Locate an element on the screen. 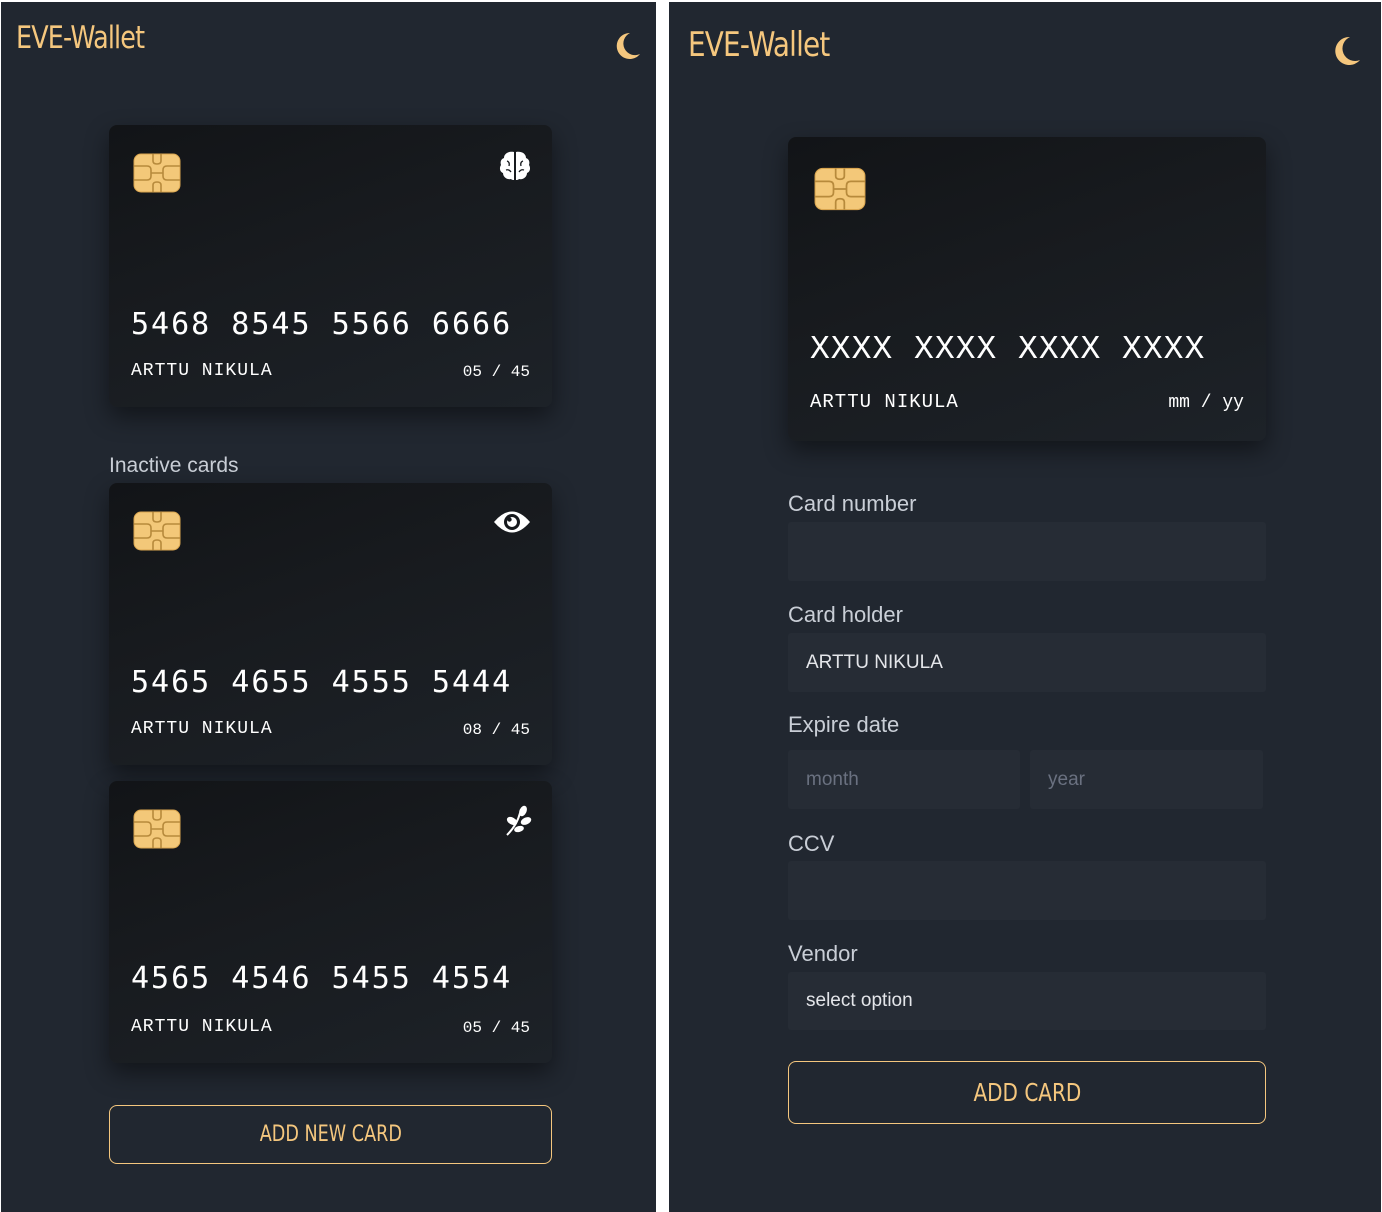  card-preview: XXXX XXXX XXXX XXXX ARTTU NIKULA mm / yy is located at coordinates (1027, 289).